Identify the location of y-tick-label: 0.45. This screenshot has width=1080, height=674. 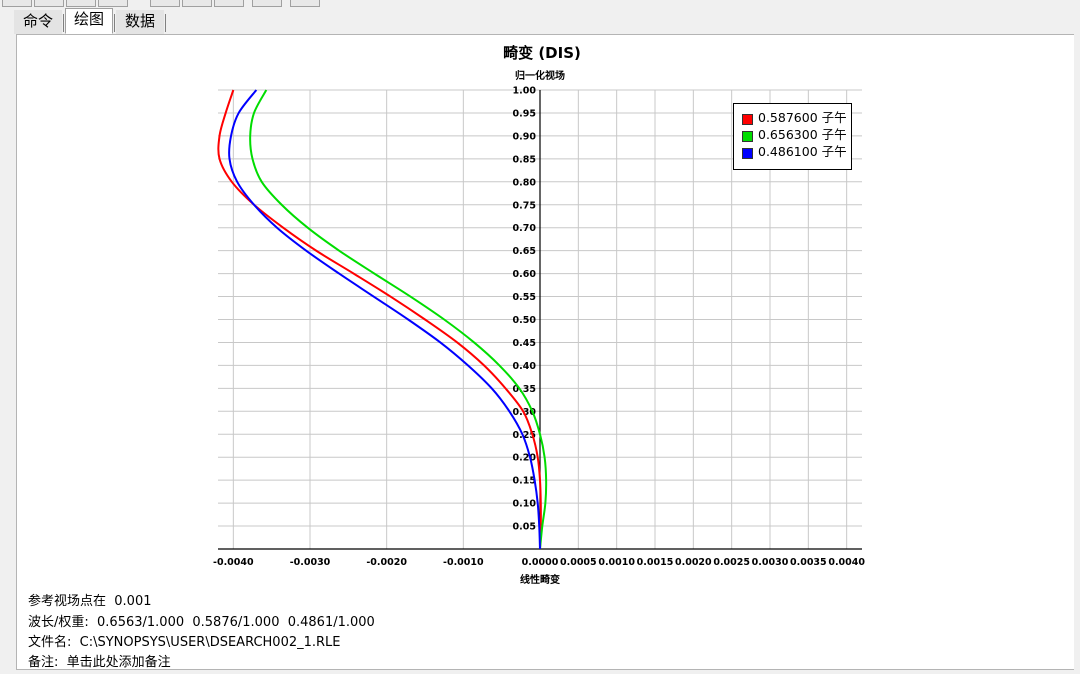
(524, 343).